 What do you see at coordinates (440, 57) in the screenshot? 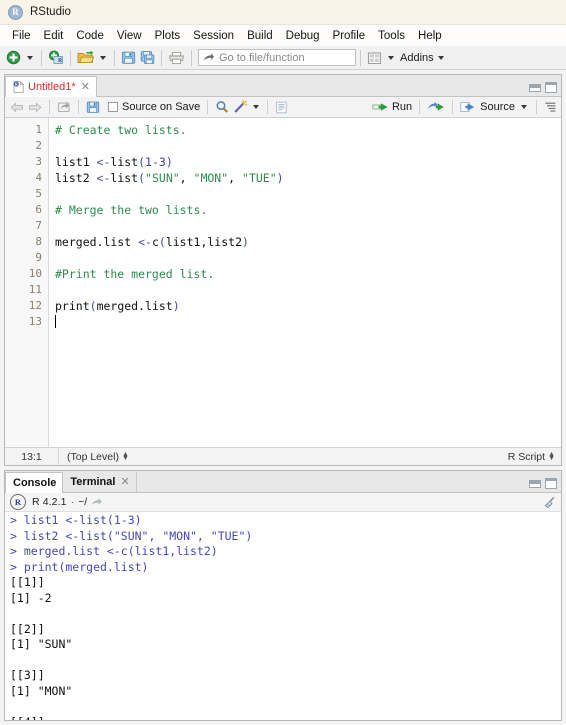
I see `addins-caret-icon` at bounding box center [440, 57].